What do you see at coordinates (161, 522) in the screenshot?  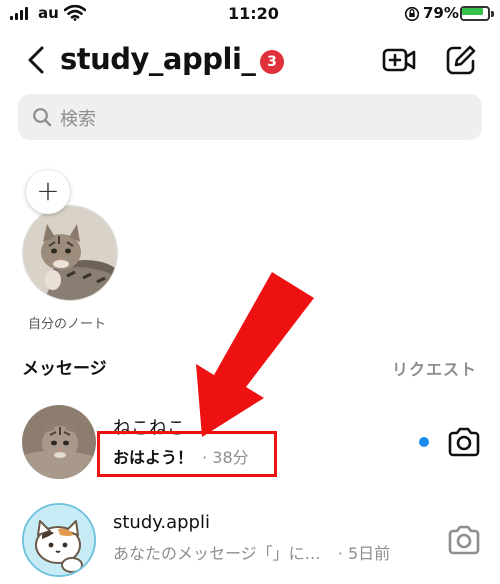 I see `conversation-name: study.appli` at bounding box center [161, 522].